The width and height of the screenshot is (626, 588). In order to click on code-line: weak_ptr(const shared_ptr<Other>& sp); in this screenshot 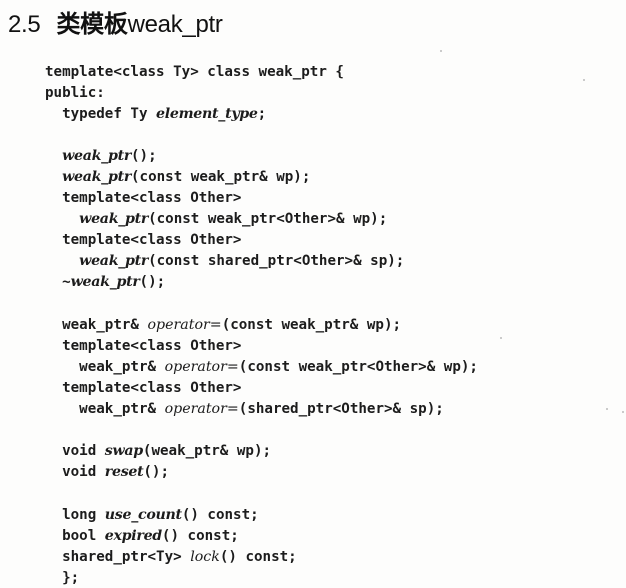, I will do `click(224, 261)`.